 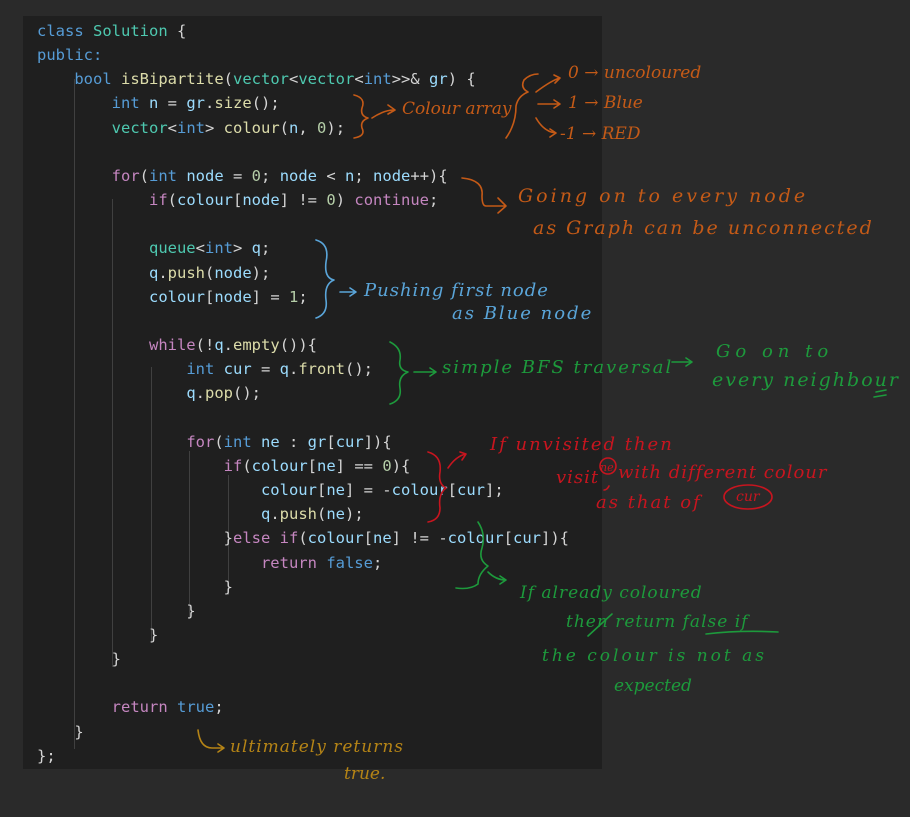 I want to click on annotation-coloured-1: If already coloured, so click(x=611, y=593).